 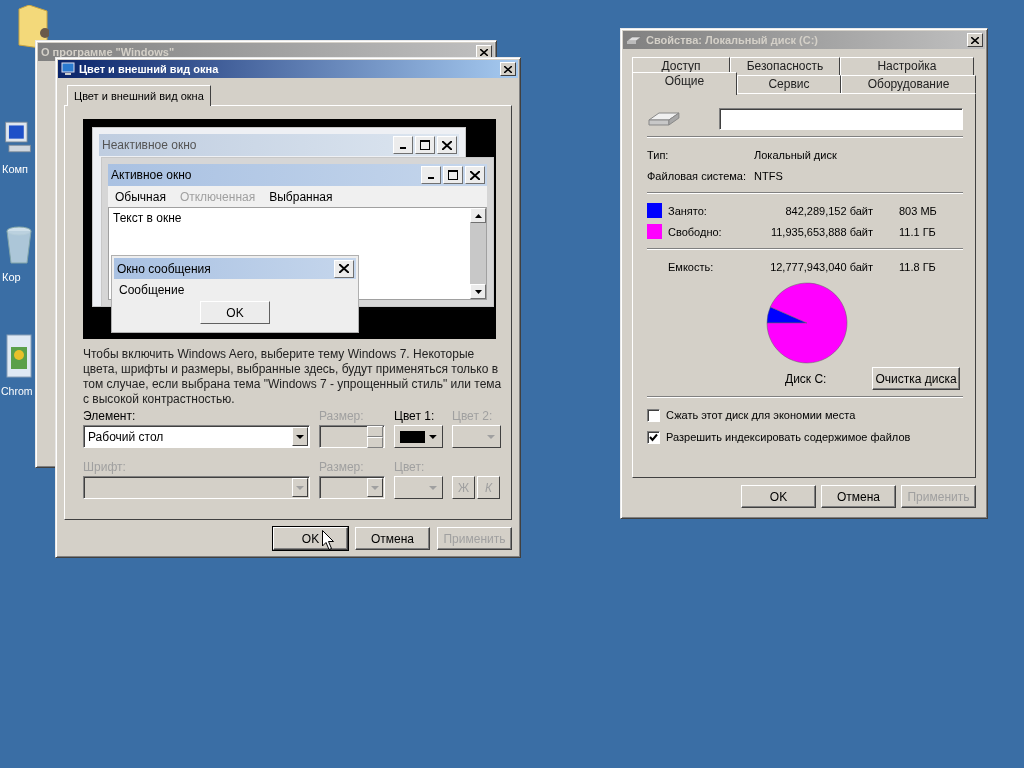 I want to click on mouse-cursor-icon, so click(x=328, y=540).